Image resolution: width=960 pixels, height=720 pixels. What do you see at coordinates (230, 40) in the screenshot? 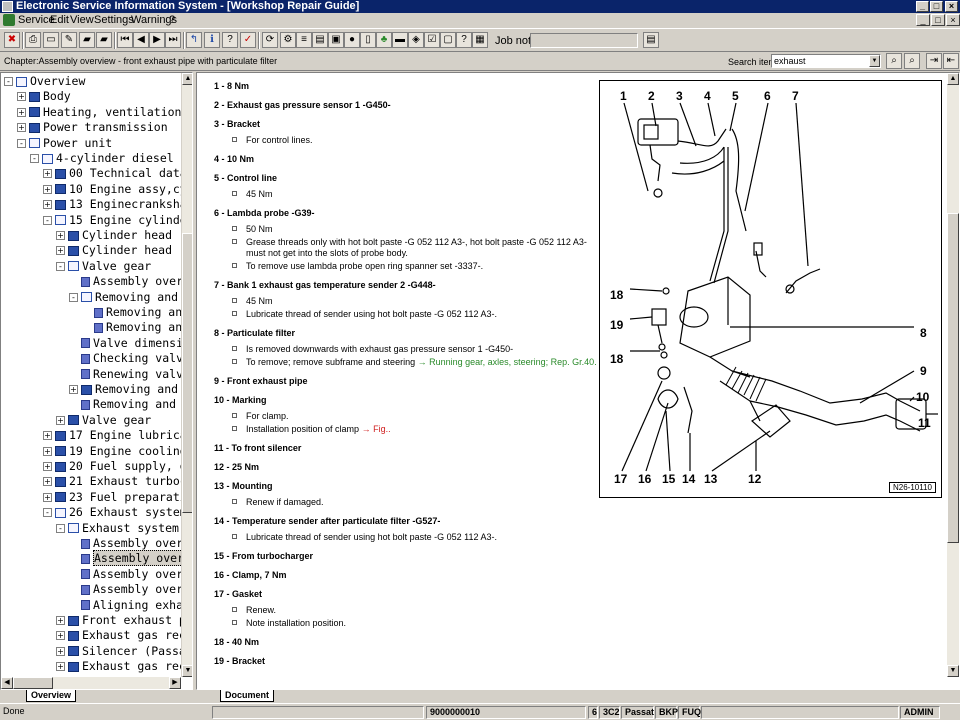
I see `help-icon: ?` at bounding box center [230, 40].